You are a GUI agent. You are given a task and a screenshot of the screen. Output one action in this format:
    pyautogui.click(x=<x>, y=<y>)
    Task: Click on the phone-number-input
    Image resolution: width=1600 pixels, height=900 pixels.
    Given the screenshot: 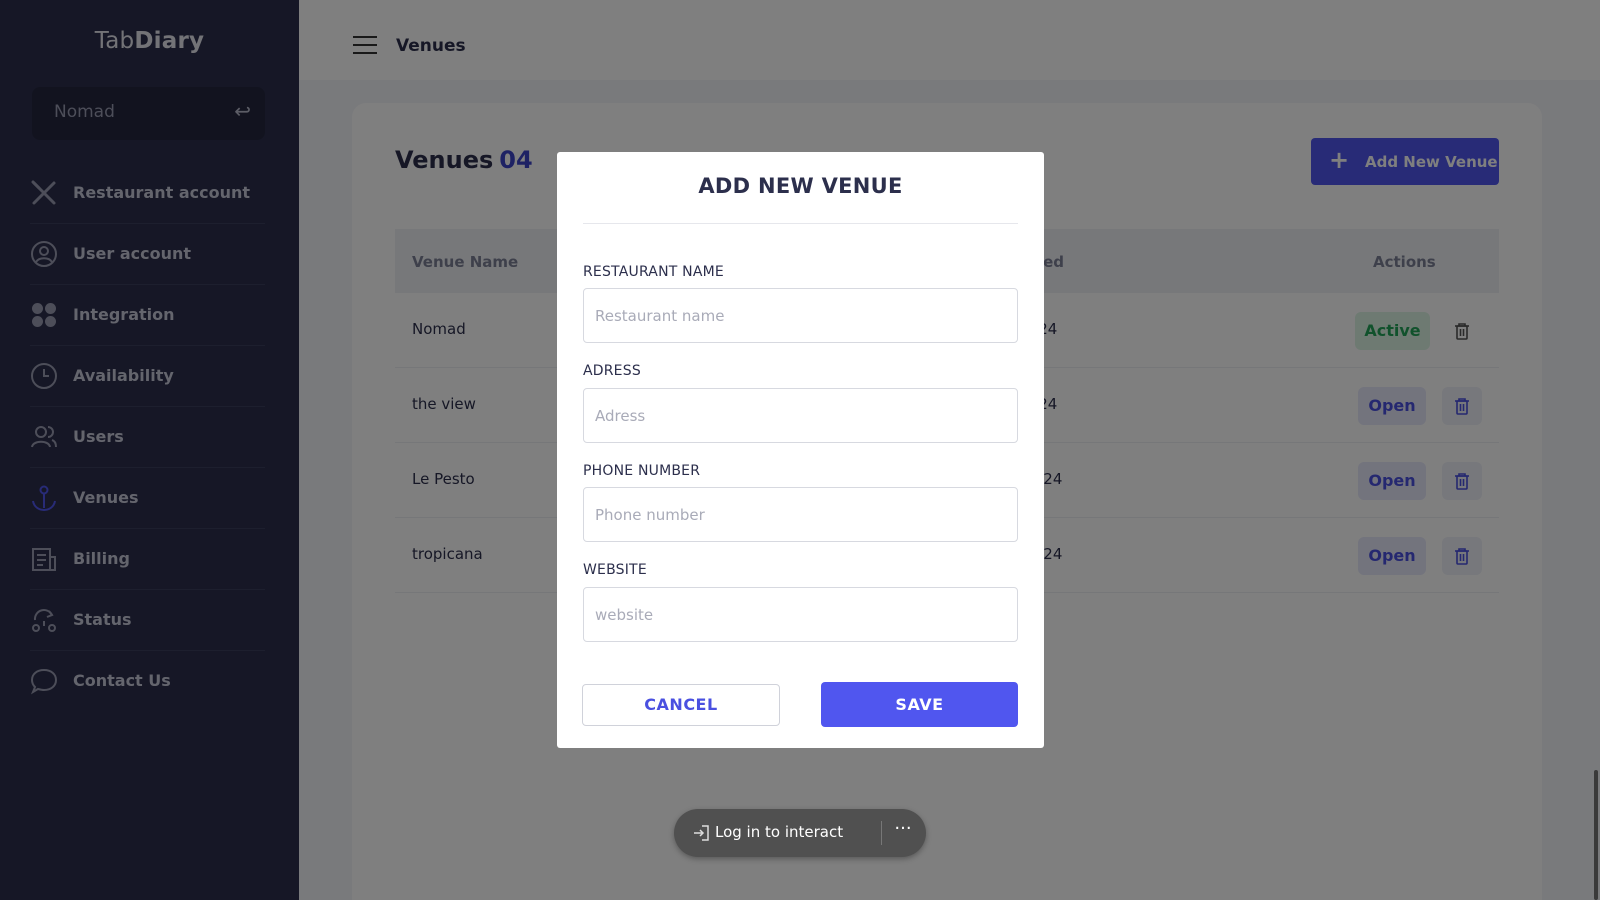 What is the action you would take?
    pyautogui.click(x=800, y=514)
    